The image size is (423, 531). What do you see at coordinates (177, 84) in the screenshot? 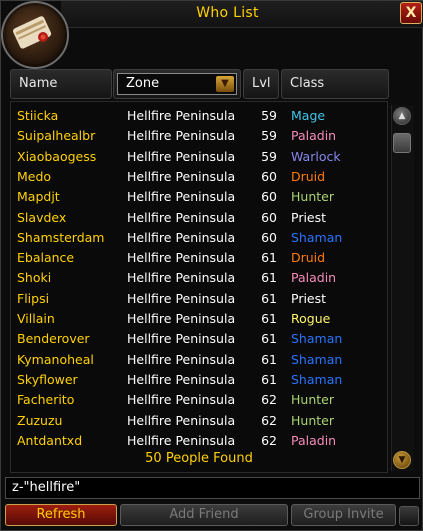
I see `zone-dropdown: Zone ▼` at bounding box center [177, 84].